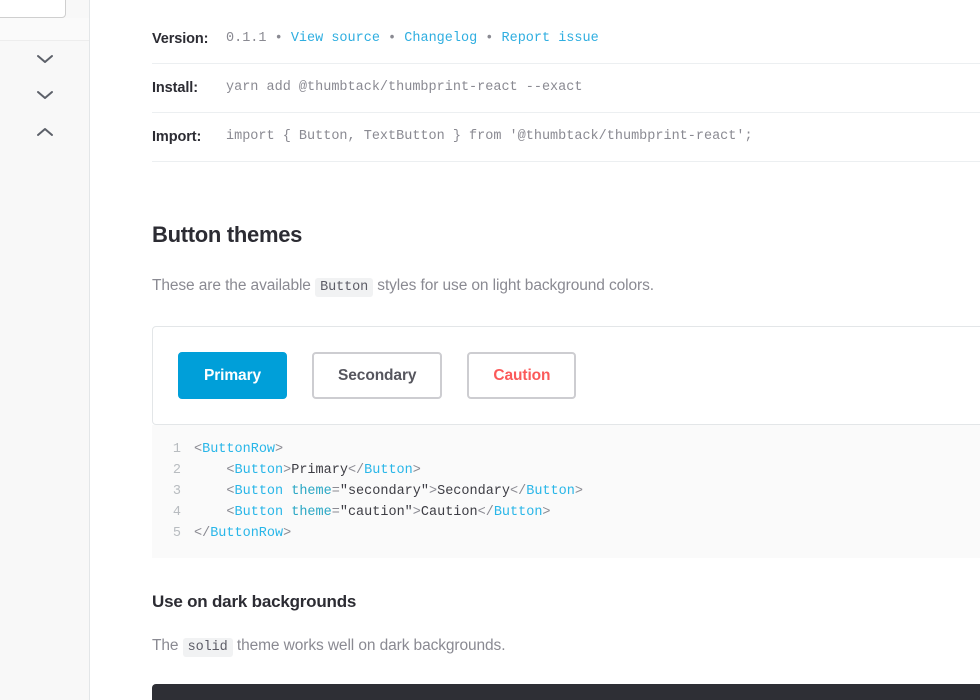 Image resolution: width=980 pixels, height=700 pixels. I want to click on code-token: "caution", so click(376, 512).